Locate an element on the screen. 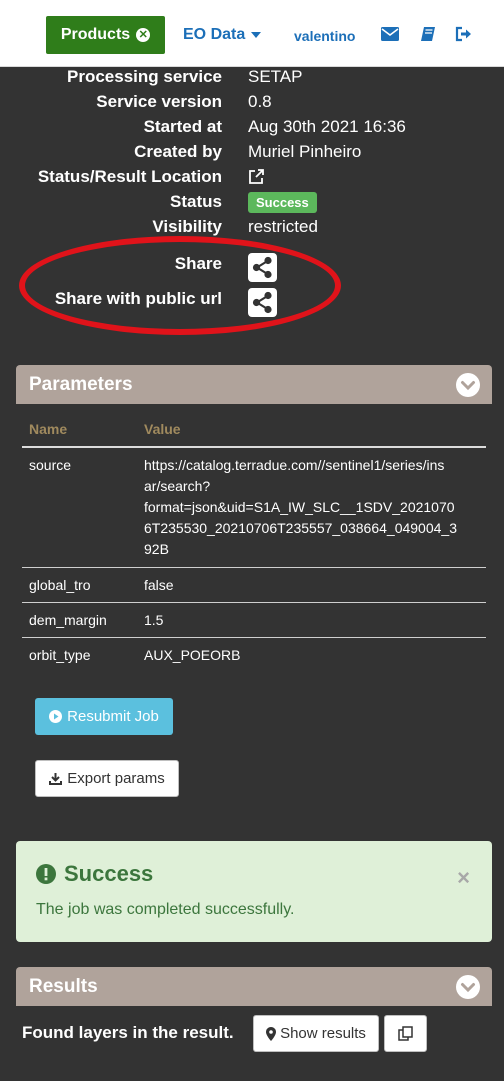 The image size is (504, 1081). status-badge: Success is located at coordinates (282, 202).